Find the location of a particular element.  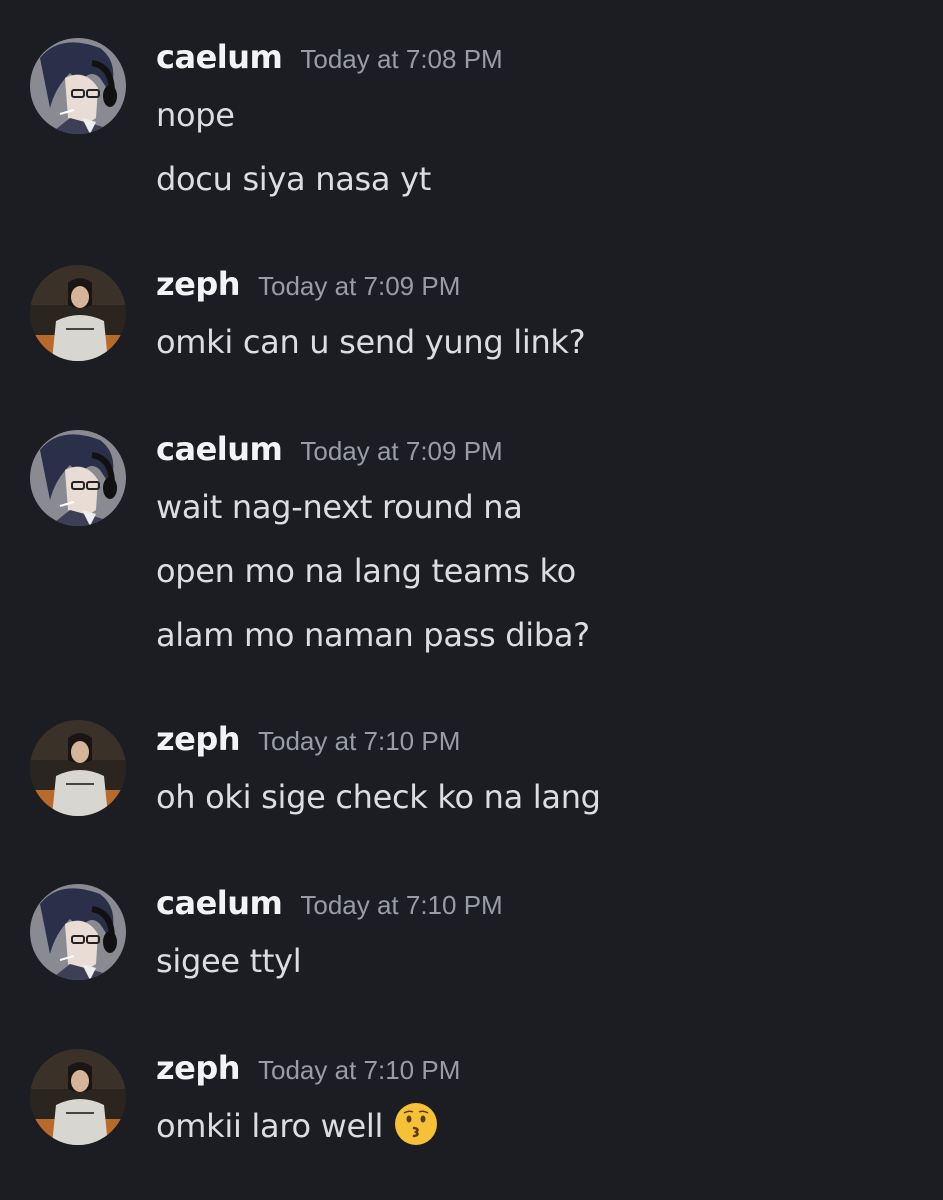

message-text: wait nag-next round na is located at coordinates (339, 507).